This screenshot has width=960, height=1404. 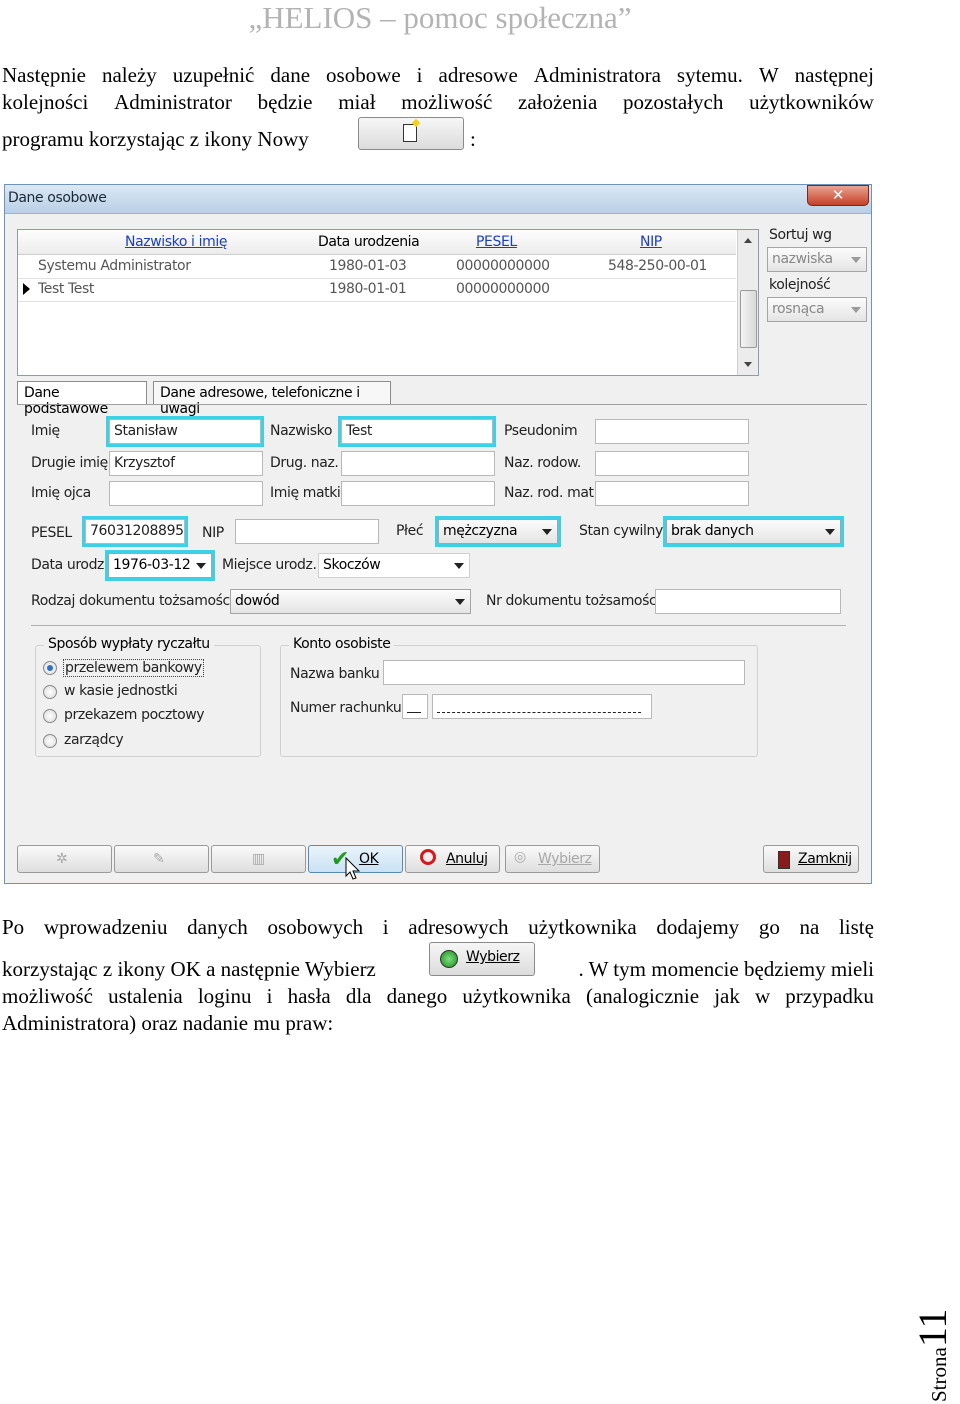 What do you see at coordinates (727, 996) in the screenshot?
I see `word: jak` at bounding box center [727, 996].